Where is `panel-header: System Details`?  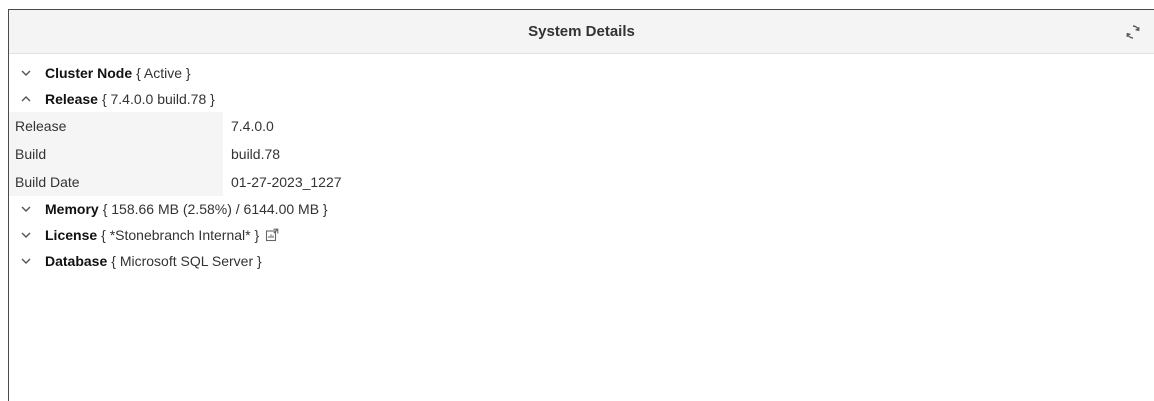 panel-header: System Details is located at coordinates (581, 32).